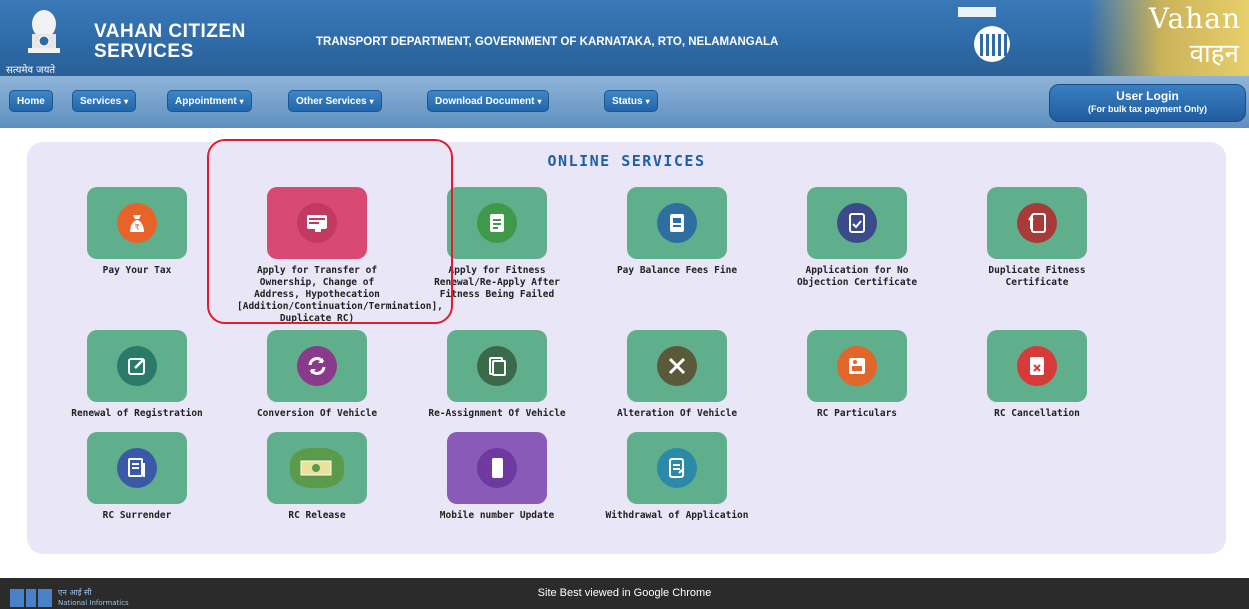  I want to click on service-tile-reassignment: Re-Assignment Of Vehicle, so click(497, 375).